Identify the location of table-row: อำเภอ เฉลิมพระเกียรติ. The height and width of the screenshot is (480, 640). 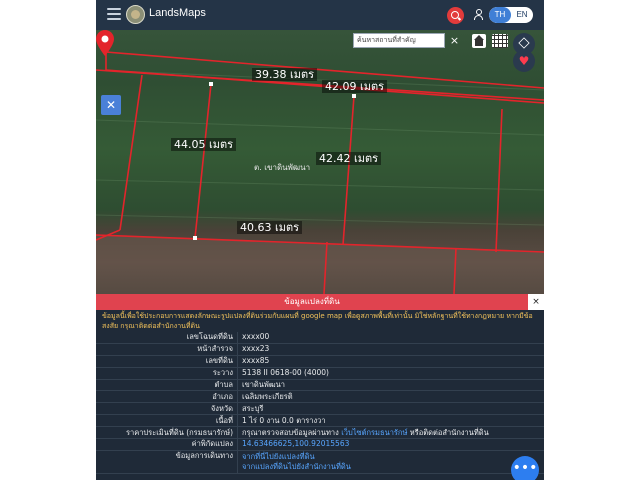
(320, 397).